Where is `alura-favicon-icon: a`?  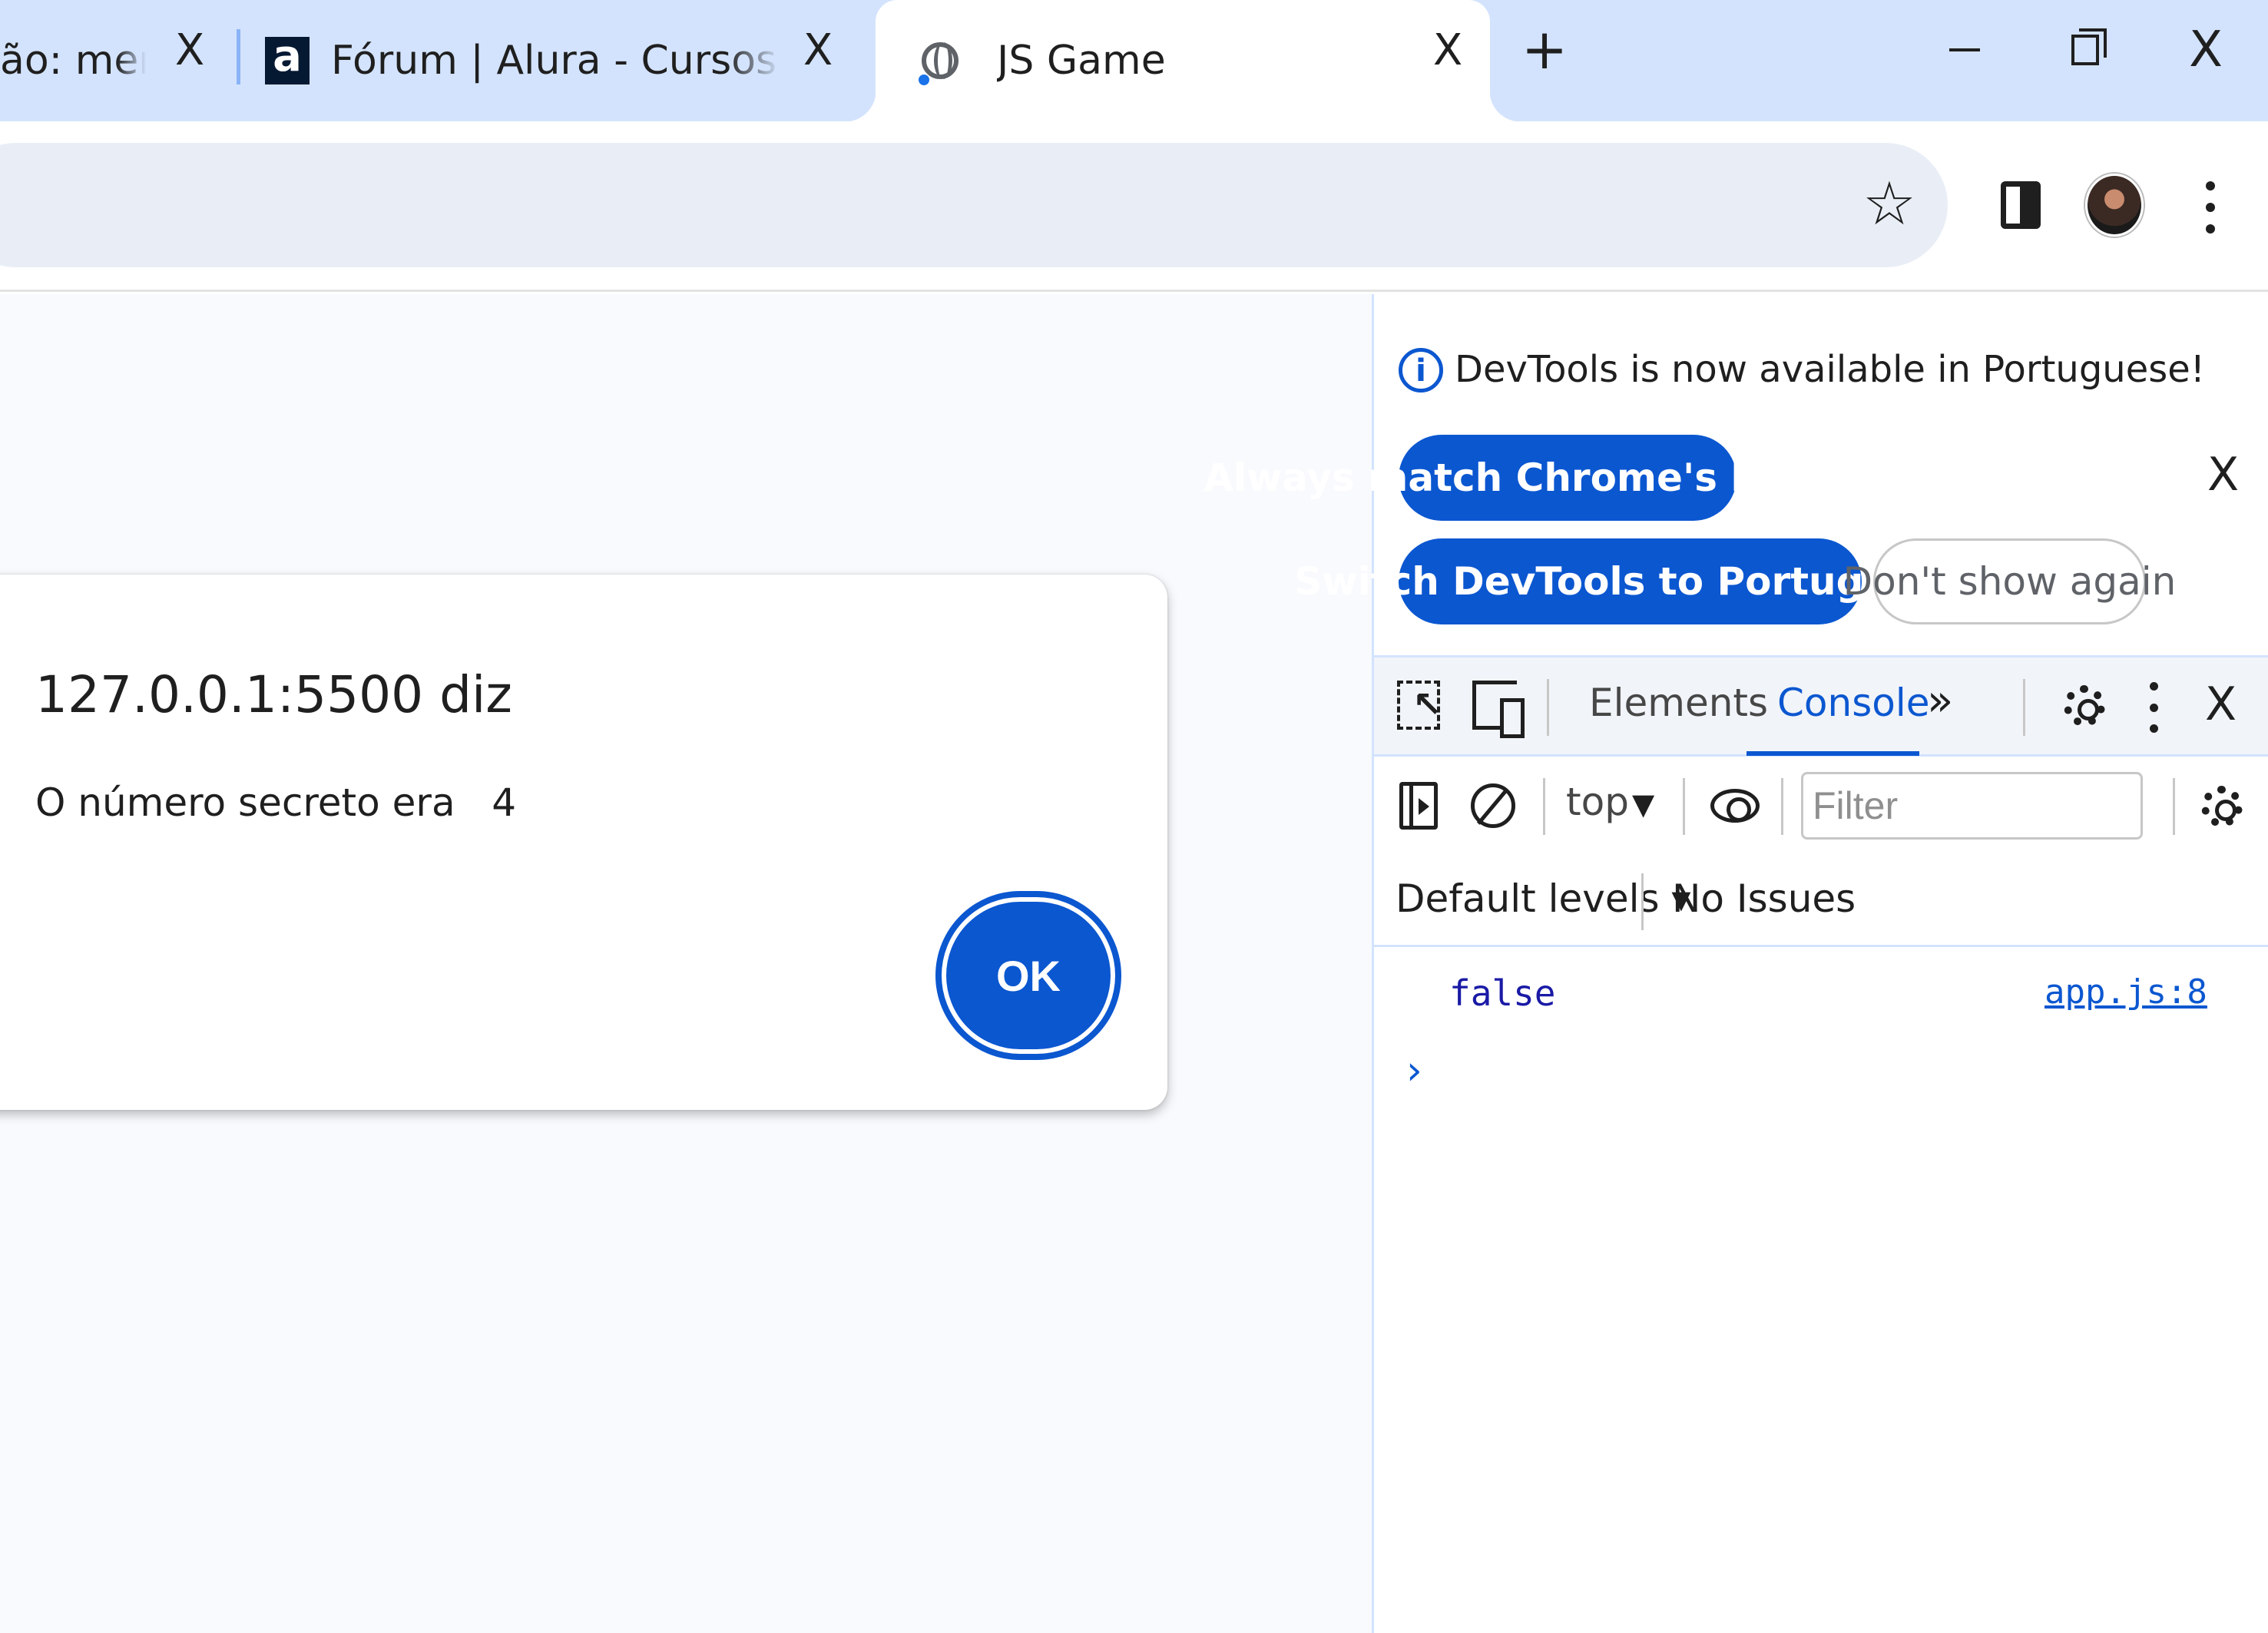 alura-favicon-icon: a is located at coordinates (287, 59).